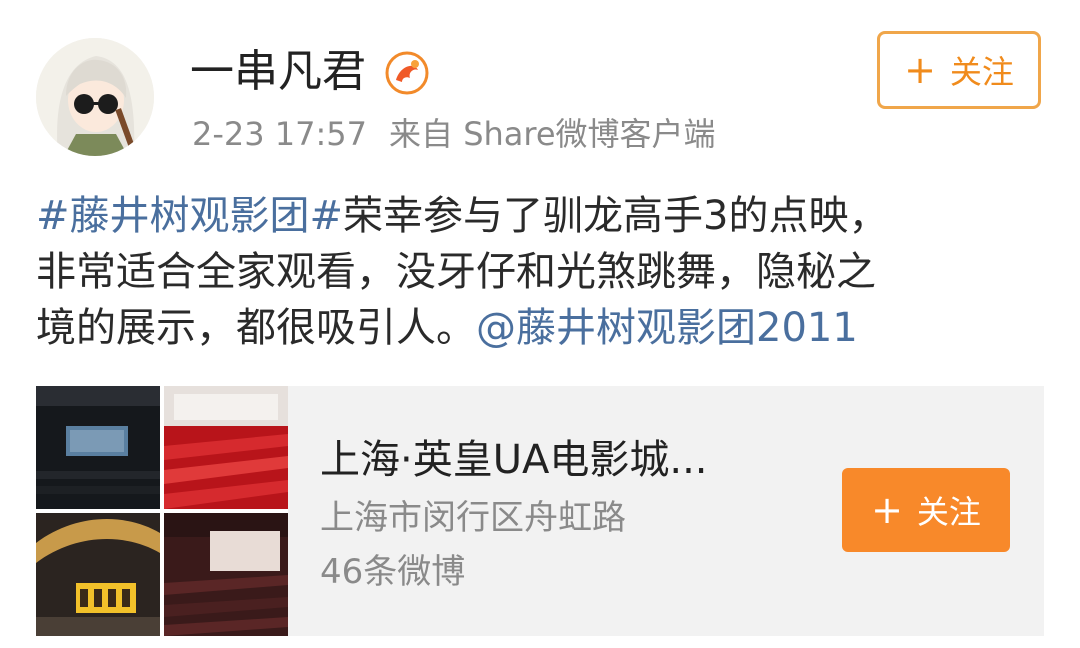 The height and width of the screenshot is (648, 1080). What do you see at coordinates (407, 73) in the screenshot?
I see `weibo-verified-icon` at bounding box center [407, 73].